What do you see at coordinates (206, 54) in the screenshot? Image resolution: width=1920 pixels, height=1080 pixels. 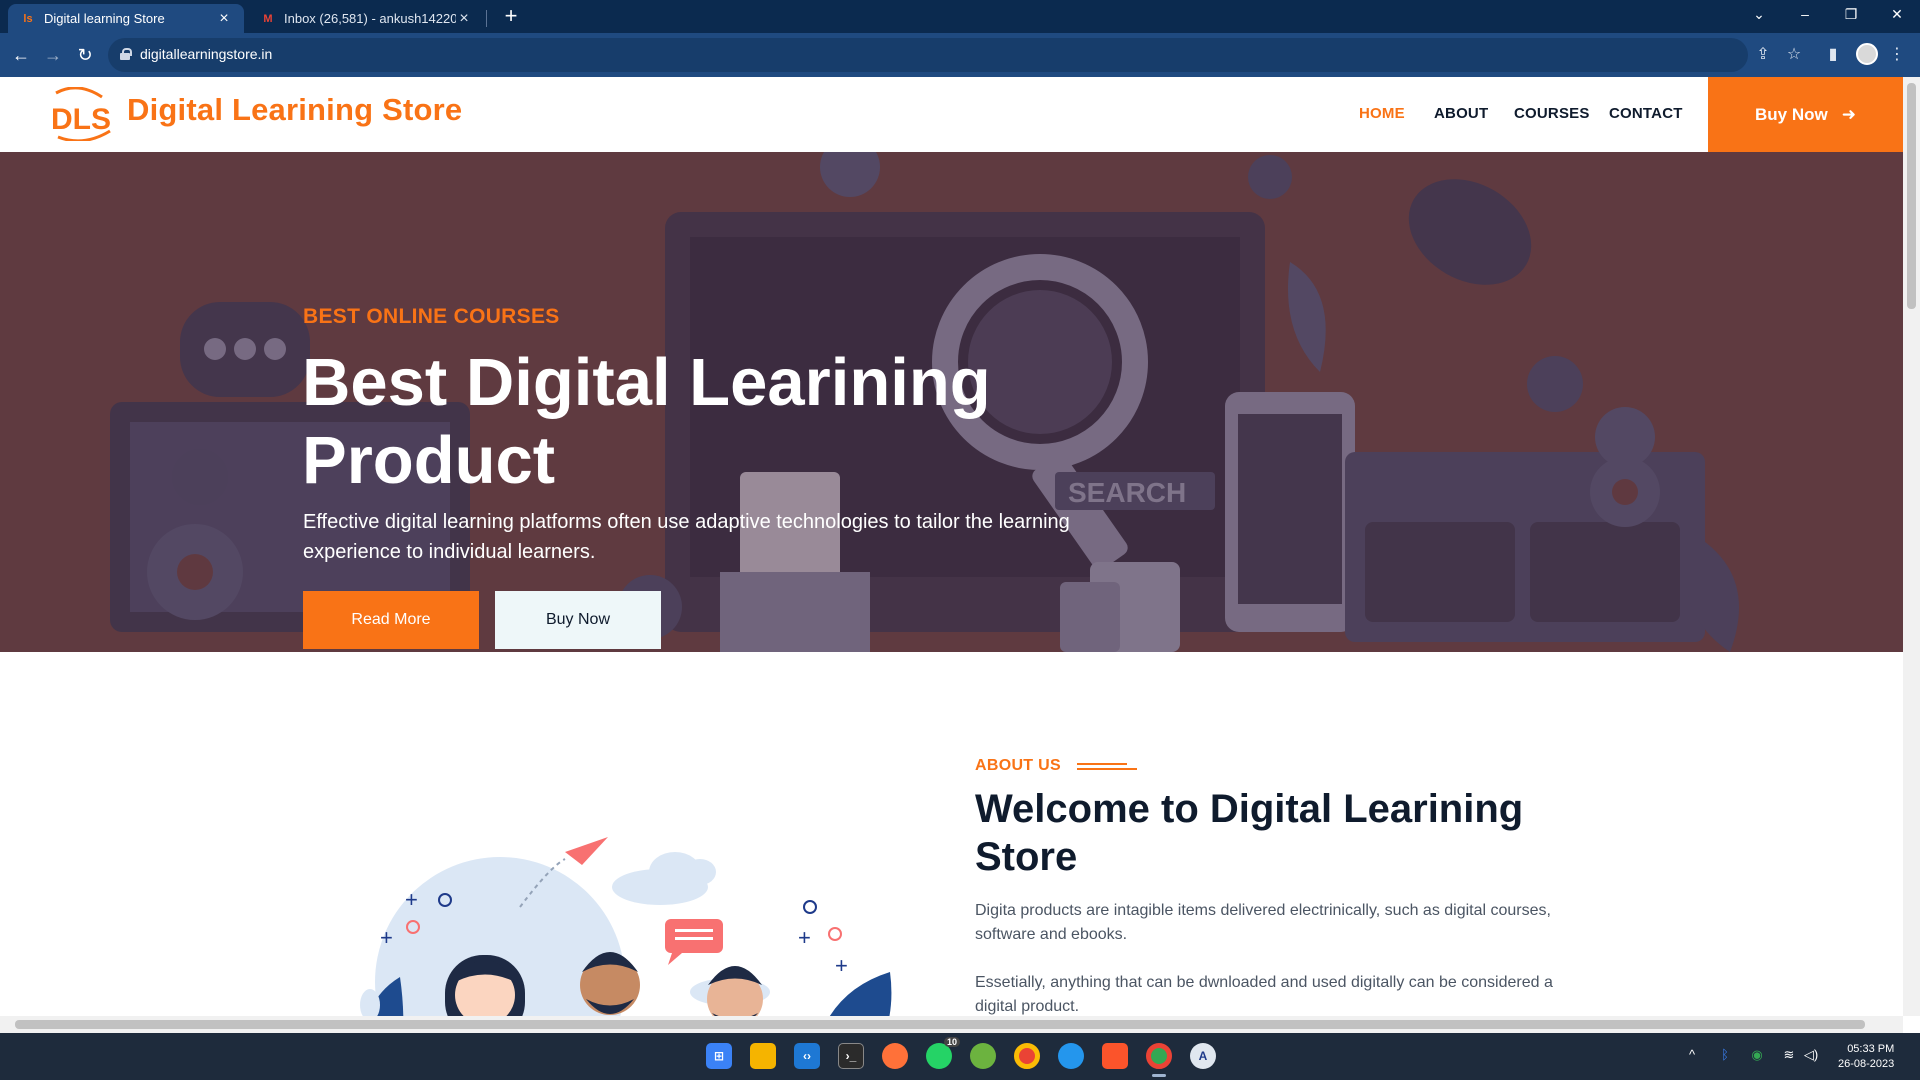 I see `url-text: digitallearningstore.in` at bounding box center [206, 54].